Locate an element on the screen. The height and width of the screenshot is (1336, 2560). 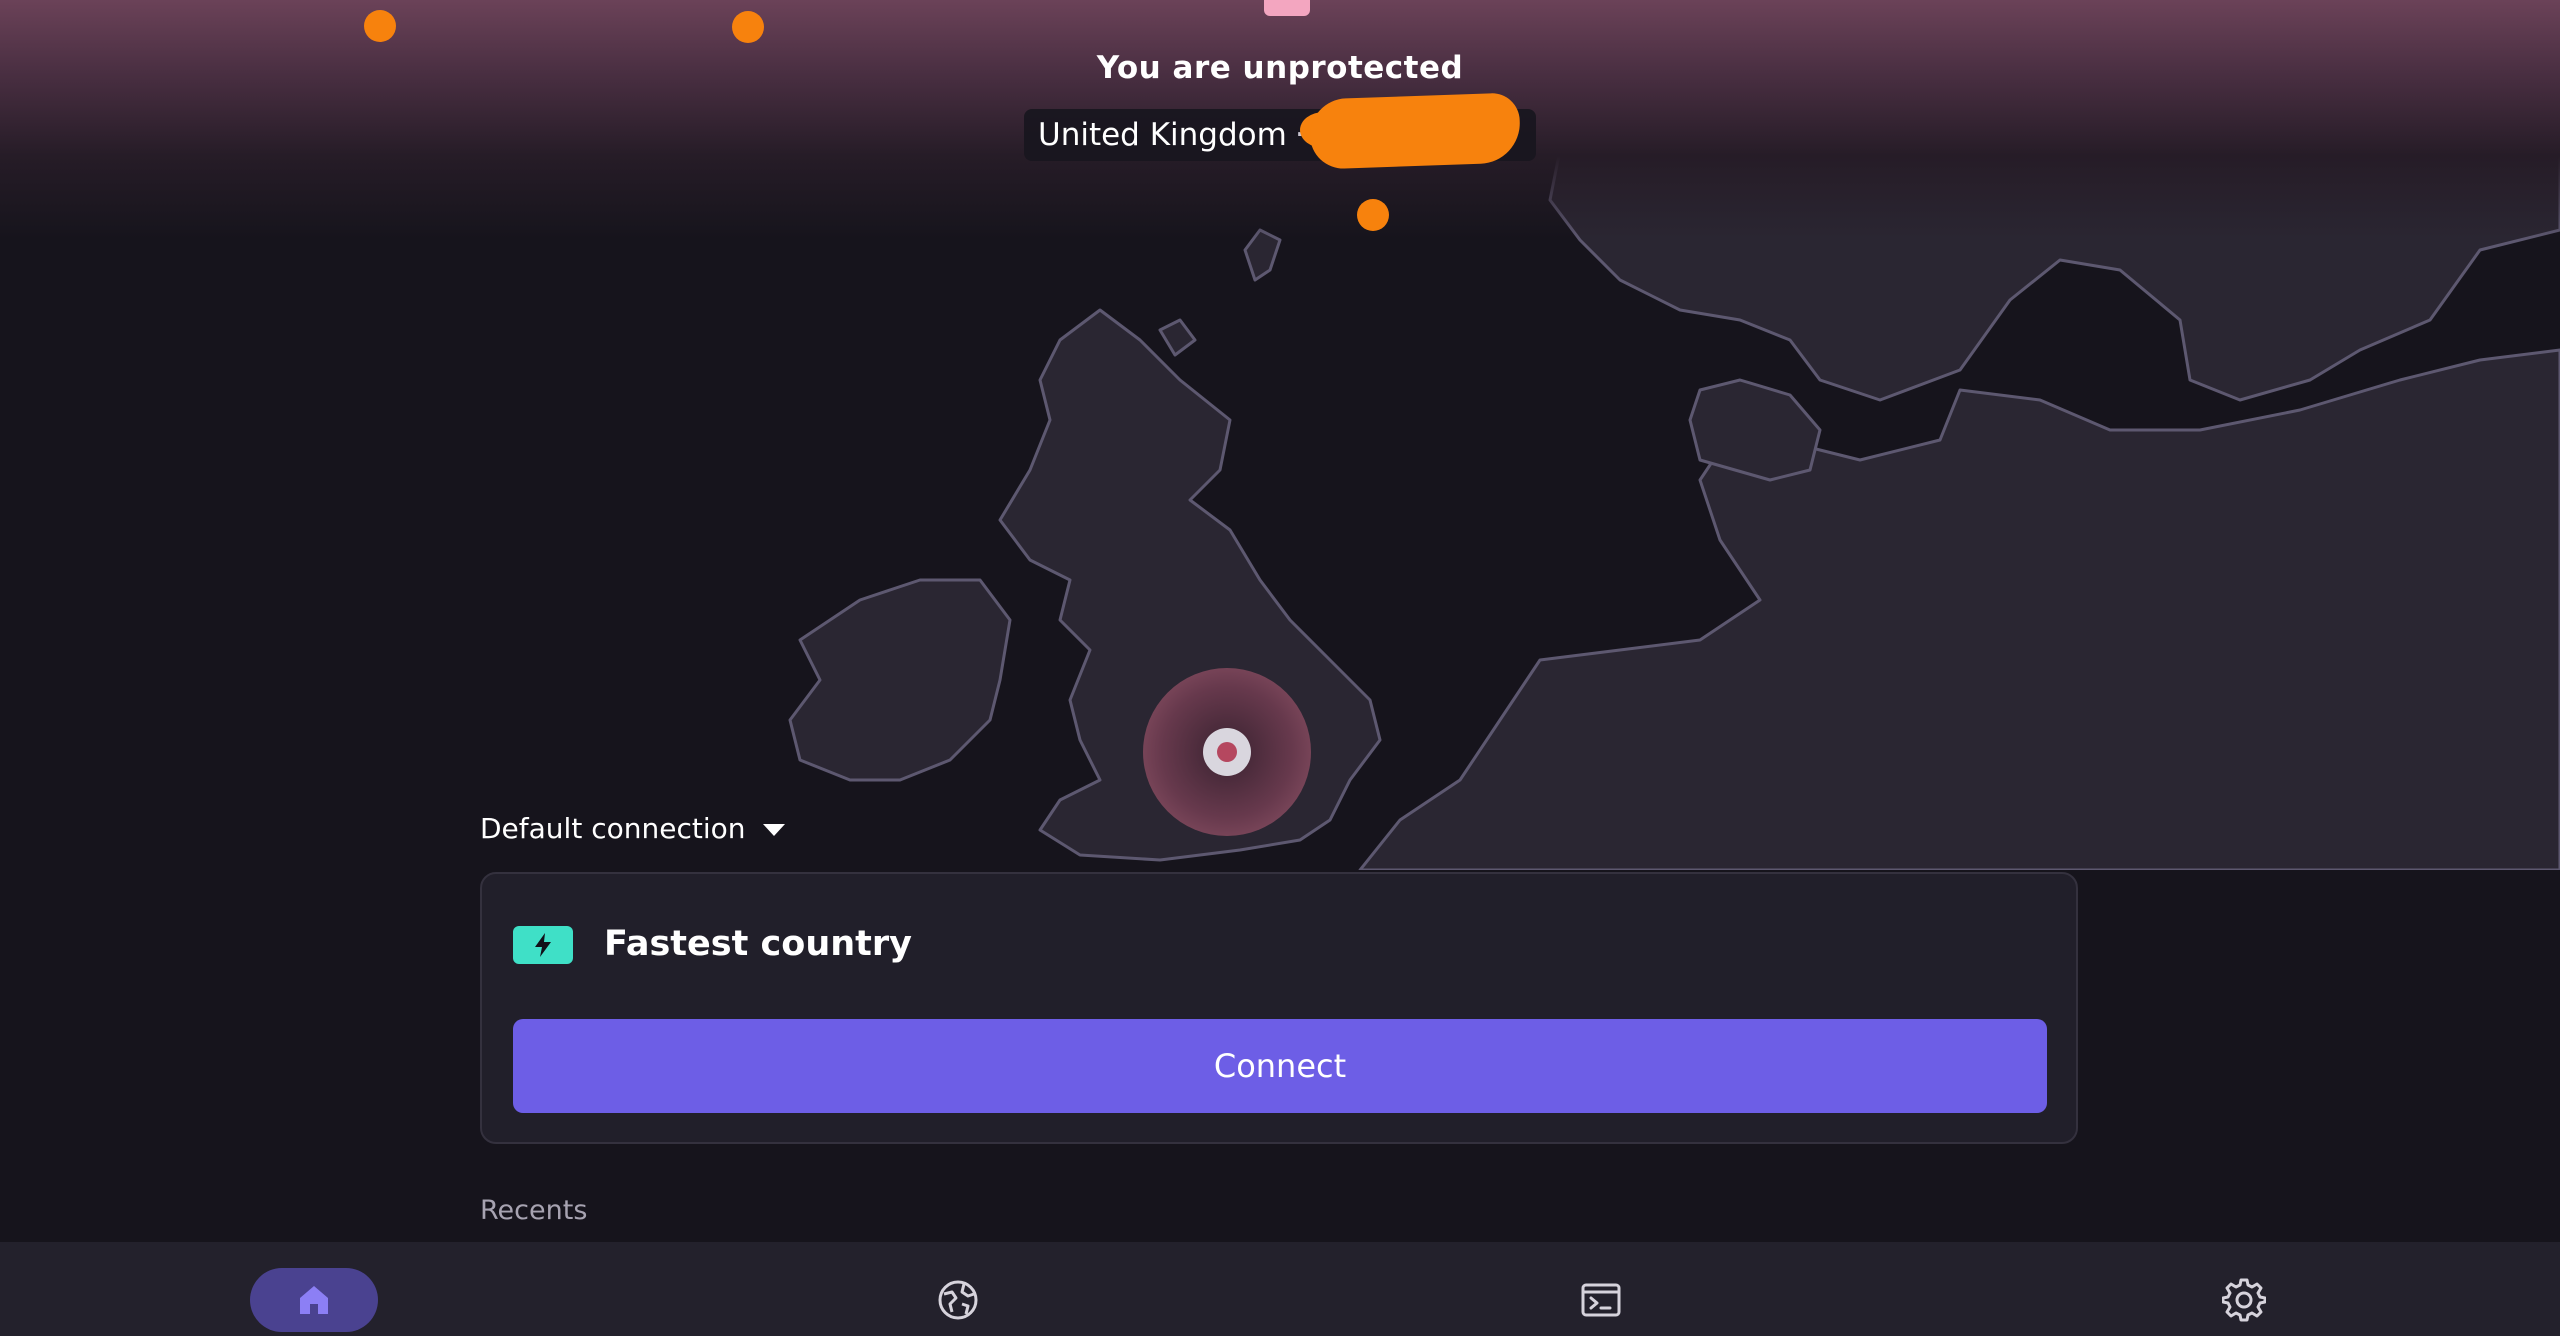
lock-indicator-icon is located at coordinates (1287, 8).